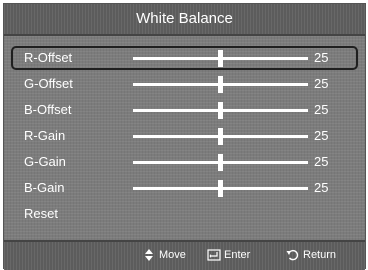  Describe the element at coordinates (48, 57) in the screenshot. I see `menu-item-label: R-Offset` at that location.